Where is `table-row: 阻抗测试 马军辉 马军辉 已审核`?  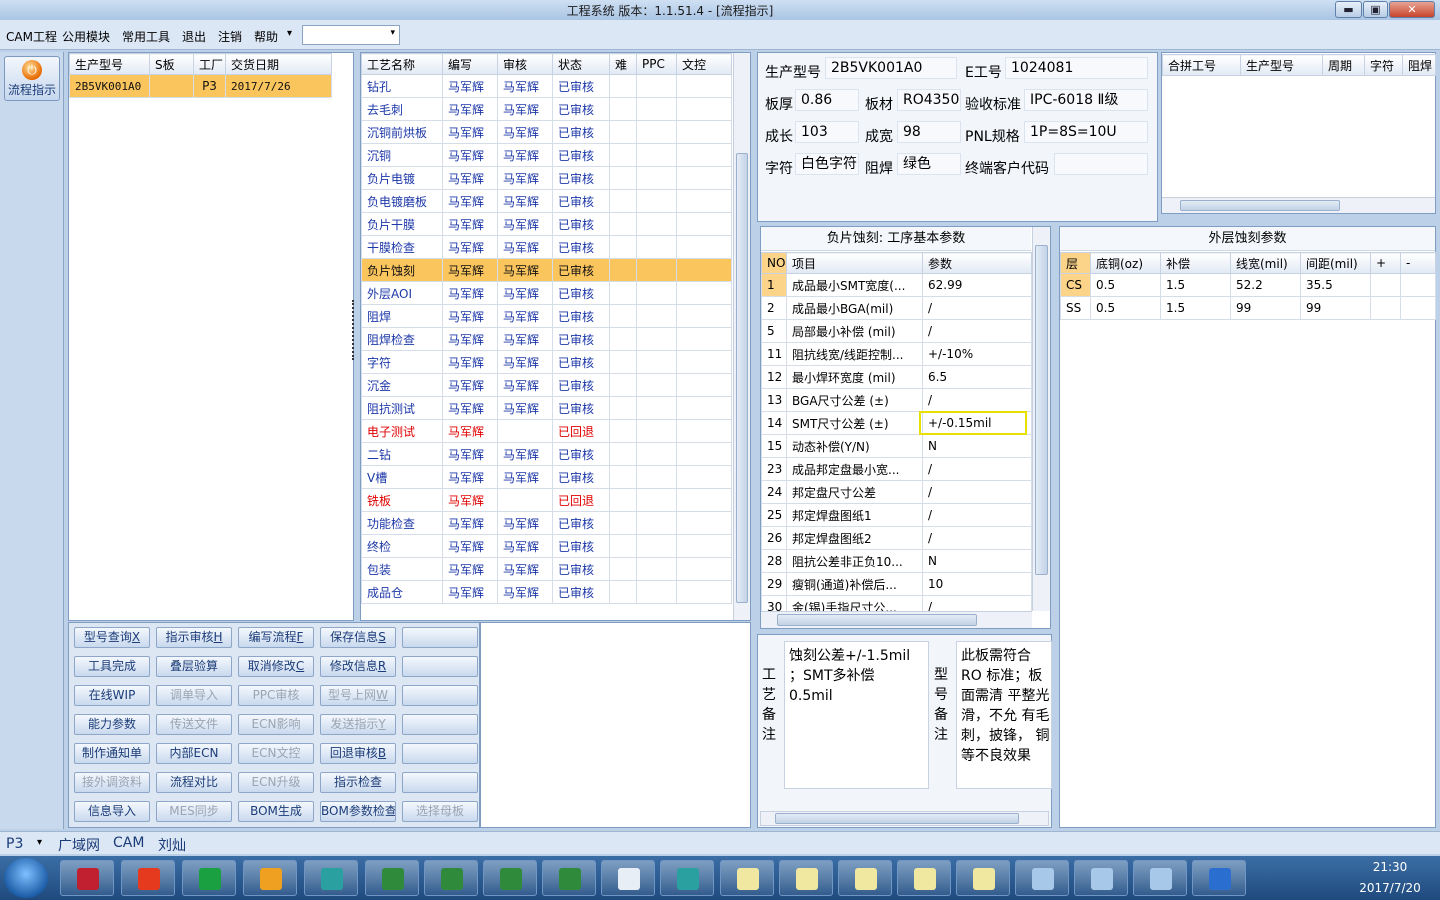 table-row: 阻抗测试 马军辉 马军辉 已审核 is located at coordinates (546, 408).